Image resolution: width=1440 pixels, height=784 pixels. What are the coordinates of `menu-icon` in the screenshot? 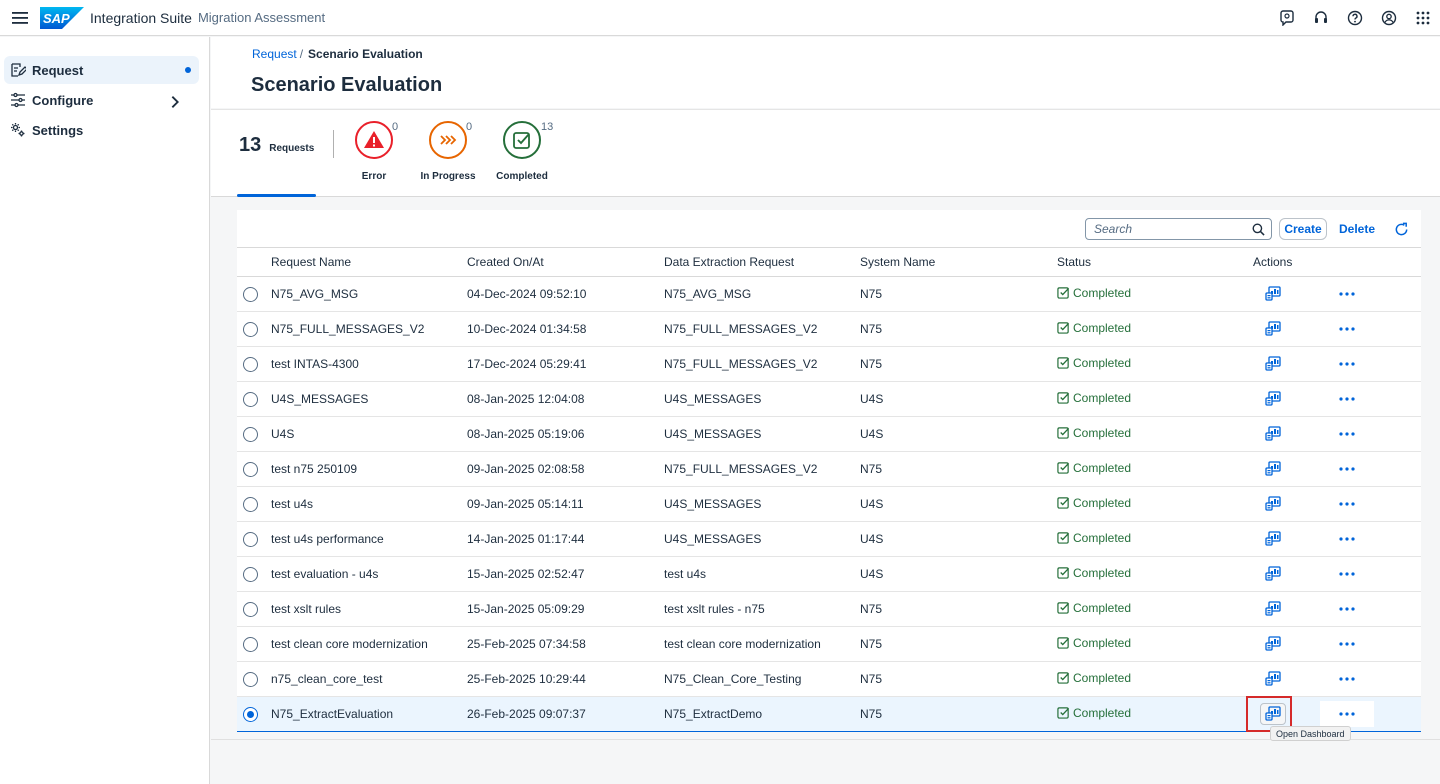 It's located at (20, 18).